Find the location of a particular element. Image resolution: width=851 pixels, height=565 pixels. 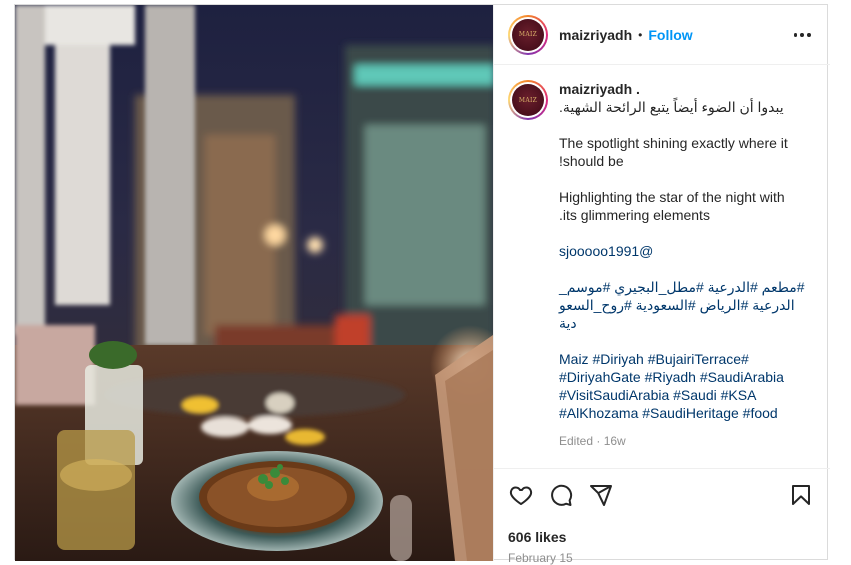

follow-button: Follow is located at coordinates (670, 35).